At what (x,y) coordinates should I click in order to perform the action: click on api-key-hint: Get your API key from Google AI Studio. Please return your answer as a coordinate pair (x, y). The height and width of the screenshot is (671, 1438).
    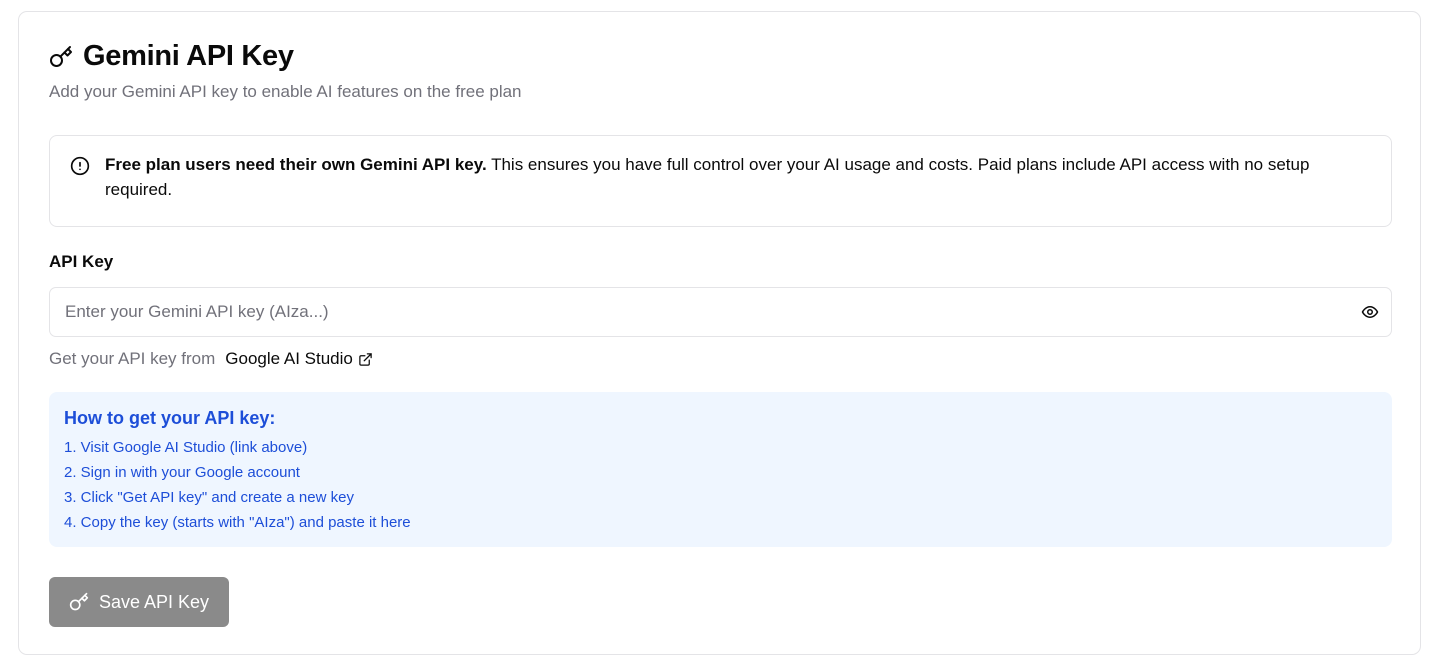
    Looking at the image, I should click on (211, 359).